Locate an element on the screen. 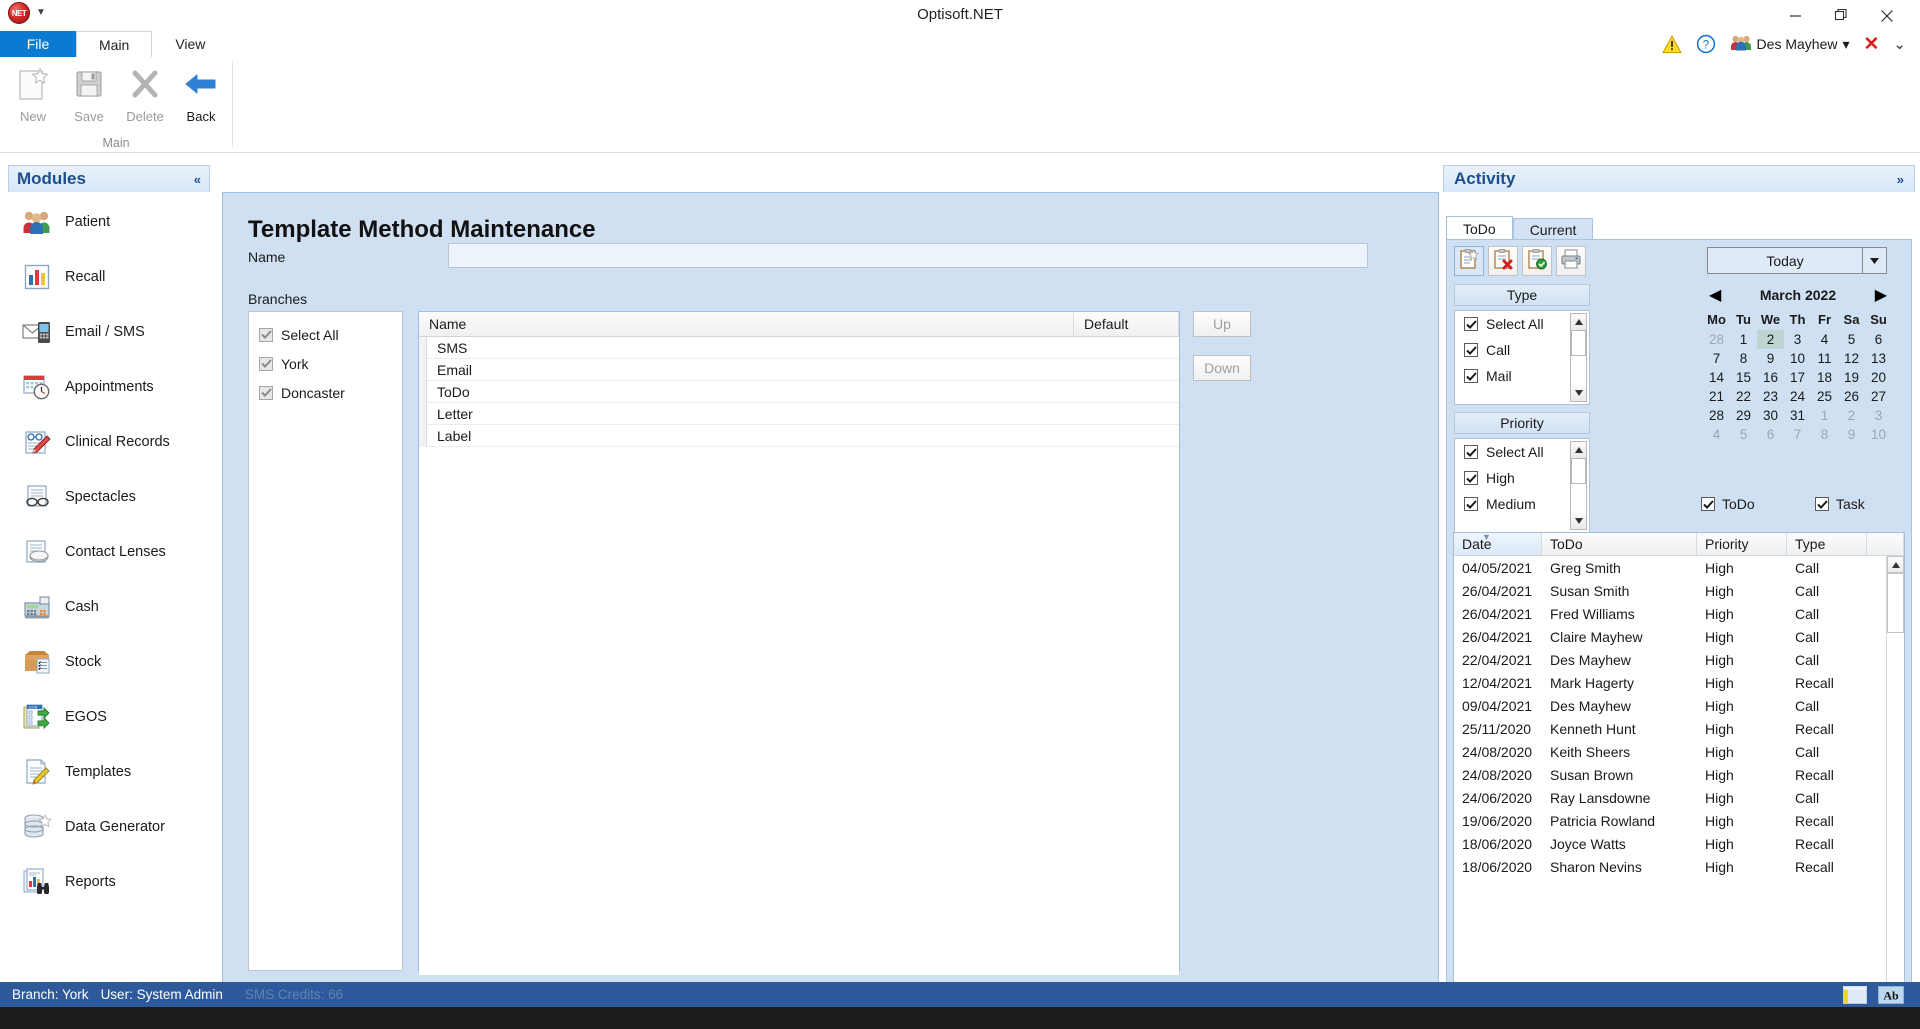 Image resolution: width=1920 pixels, height=1029 pixels. sidebar-item-egos: GOS EGOS is located at coordinates (109, 716).